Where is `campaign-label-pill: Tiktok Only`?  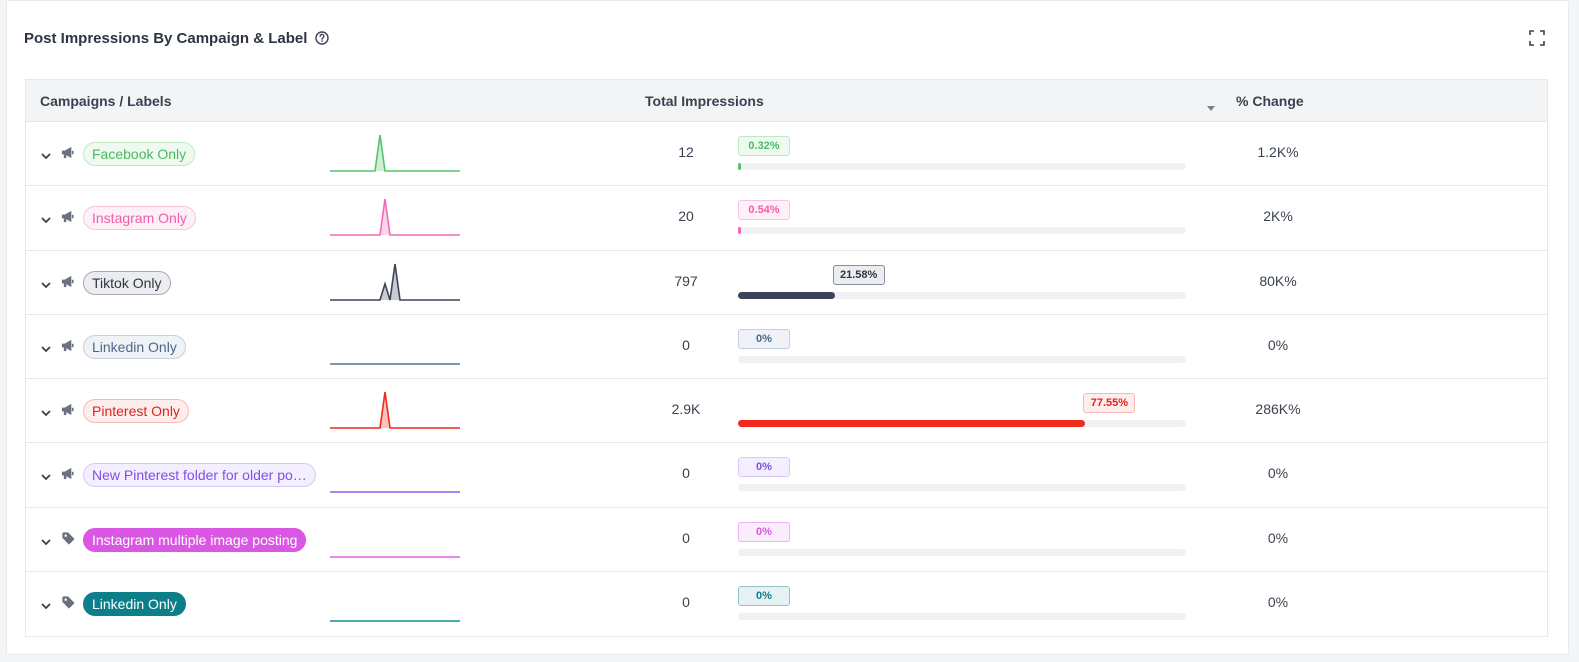 campaign-label-pill: Tiktok Only is located at coordinates (127, 282).